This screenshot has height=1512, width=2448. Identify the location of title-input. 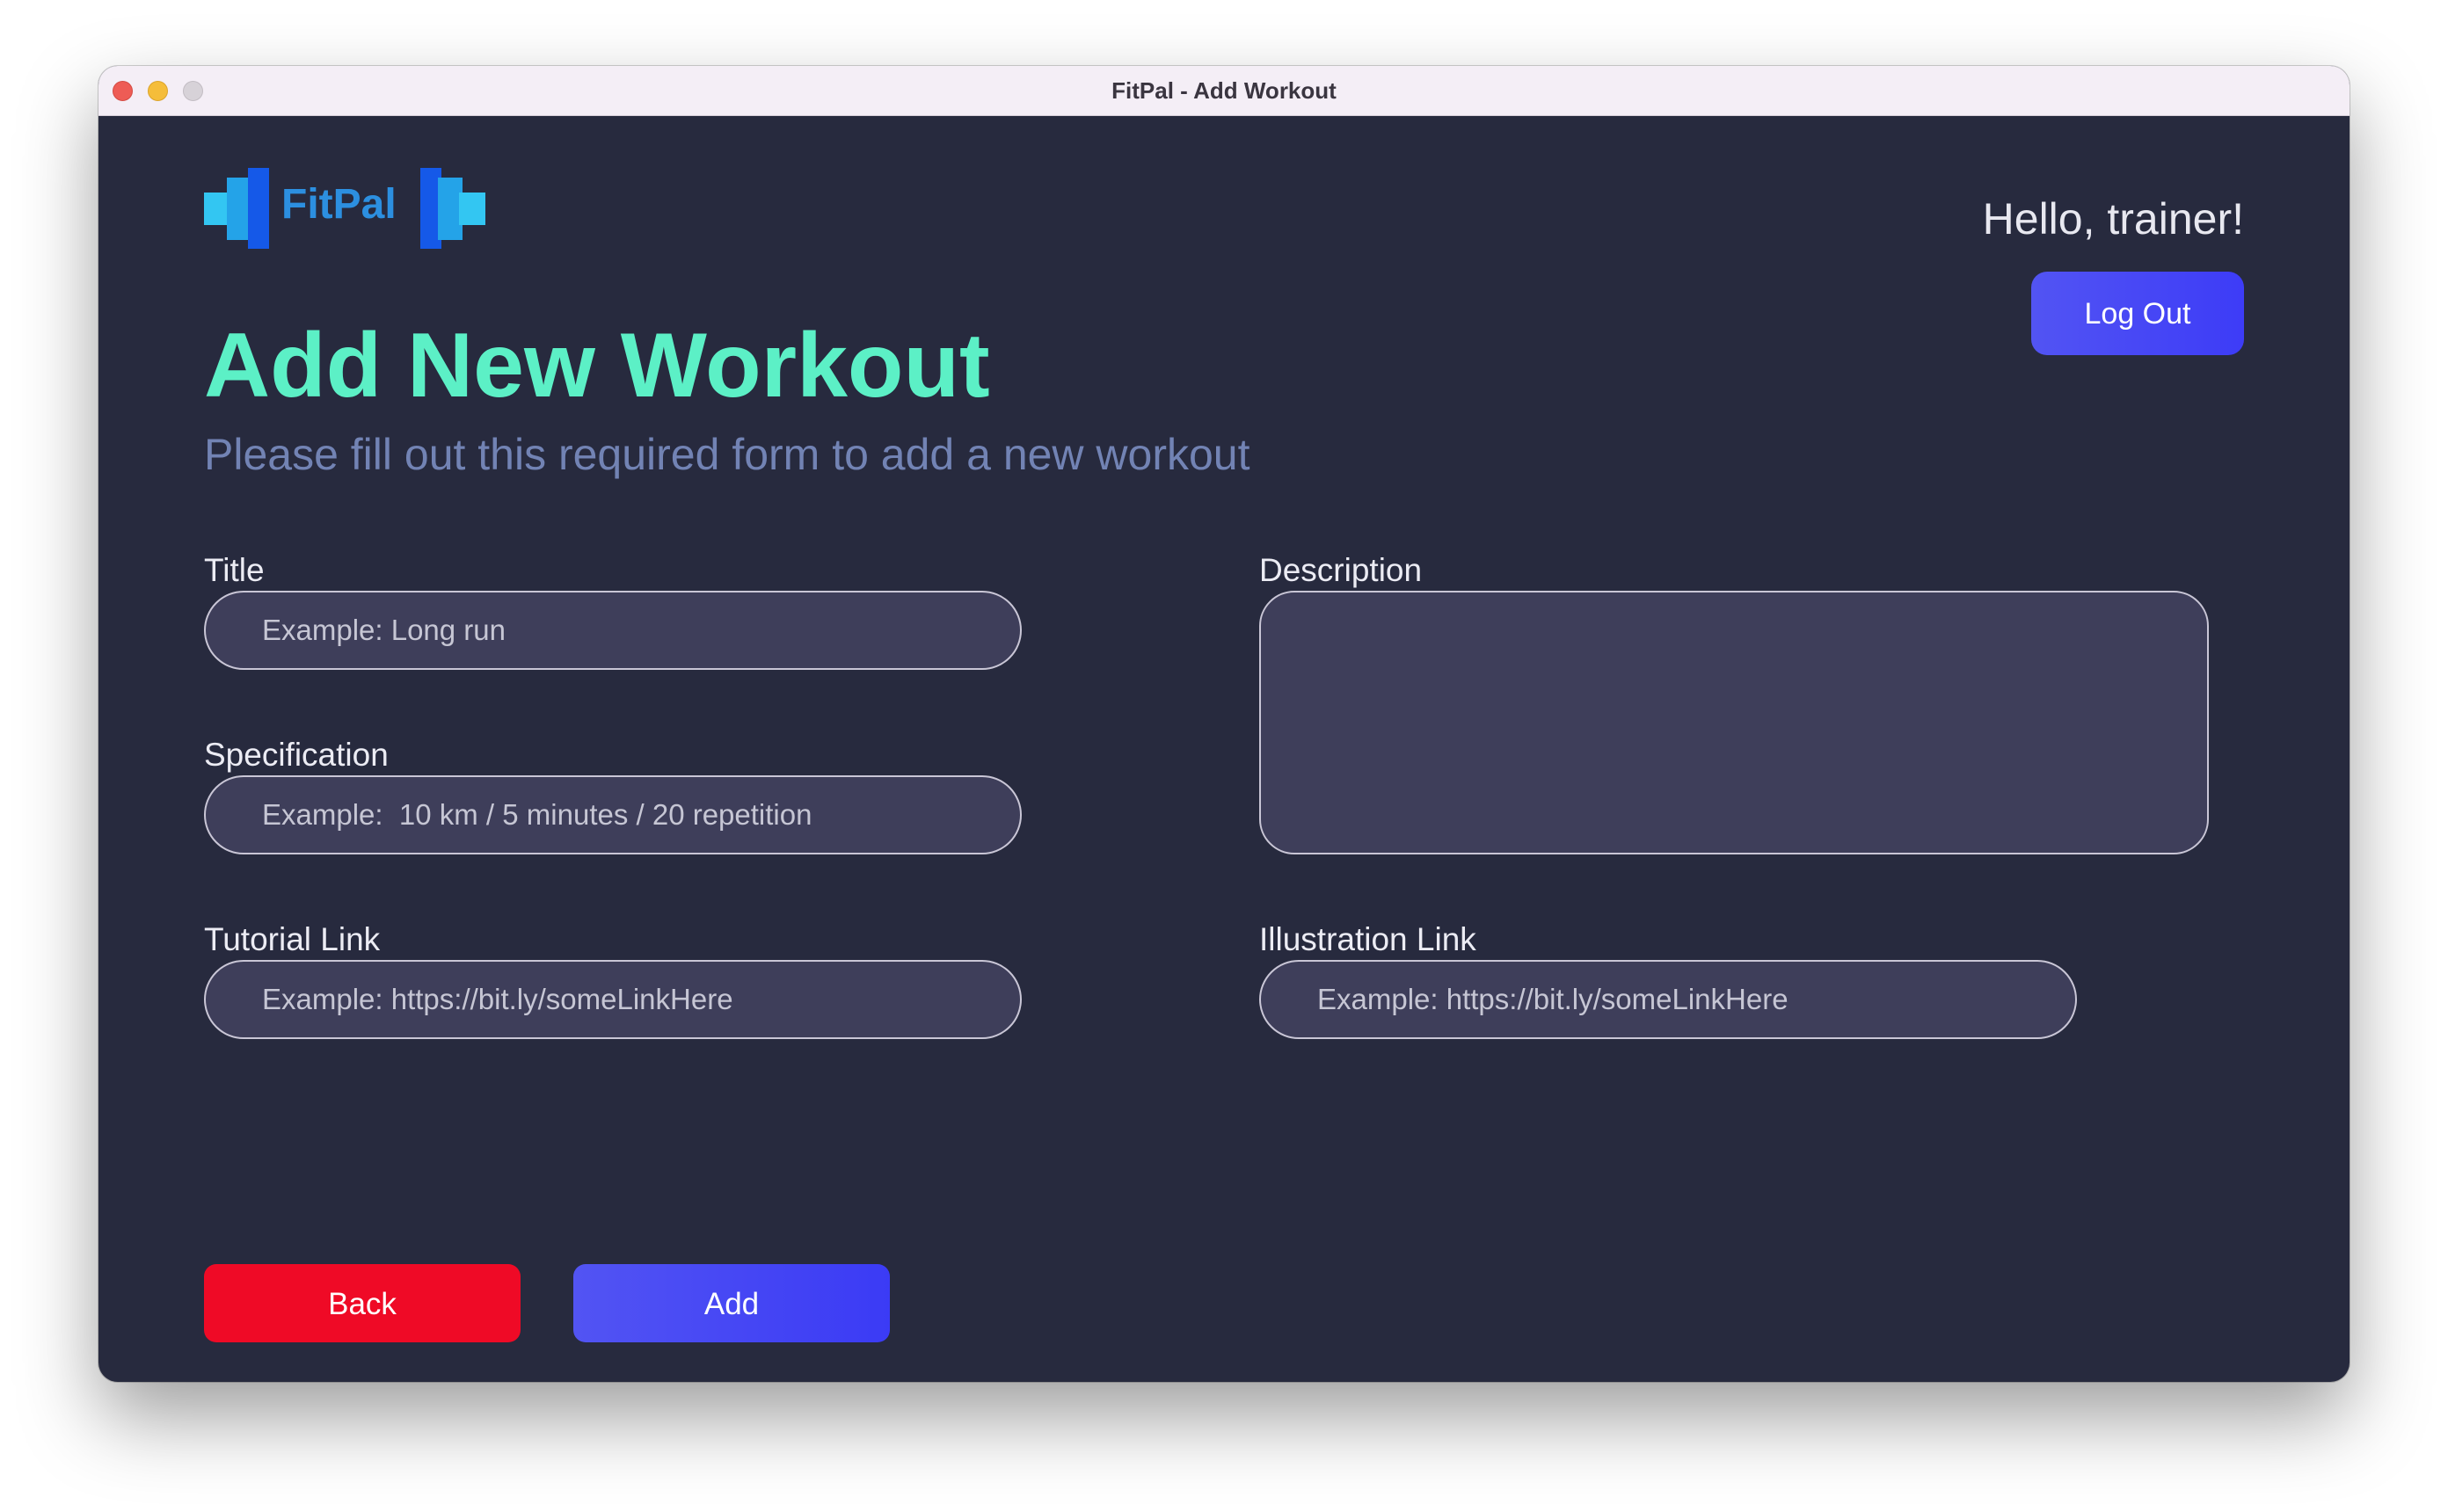
(613, 631).